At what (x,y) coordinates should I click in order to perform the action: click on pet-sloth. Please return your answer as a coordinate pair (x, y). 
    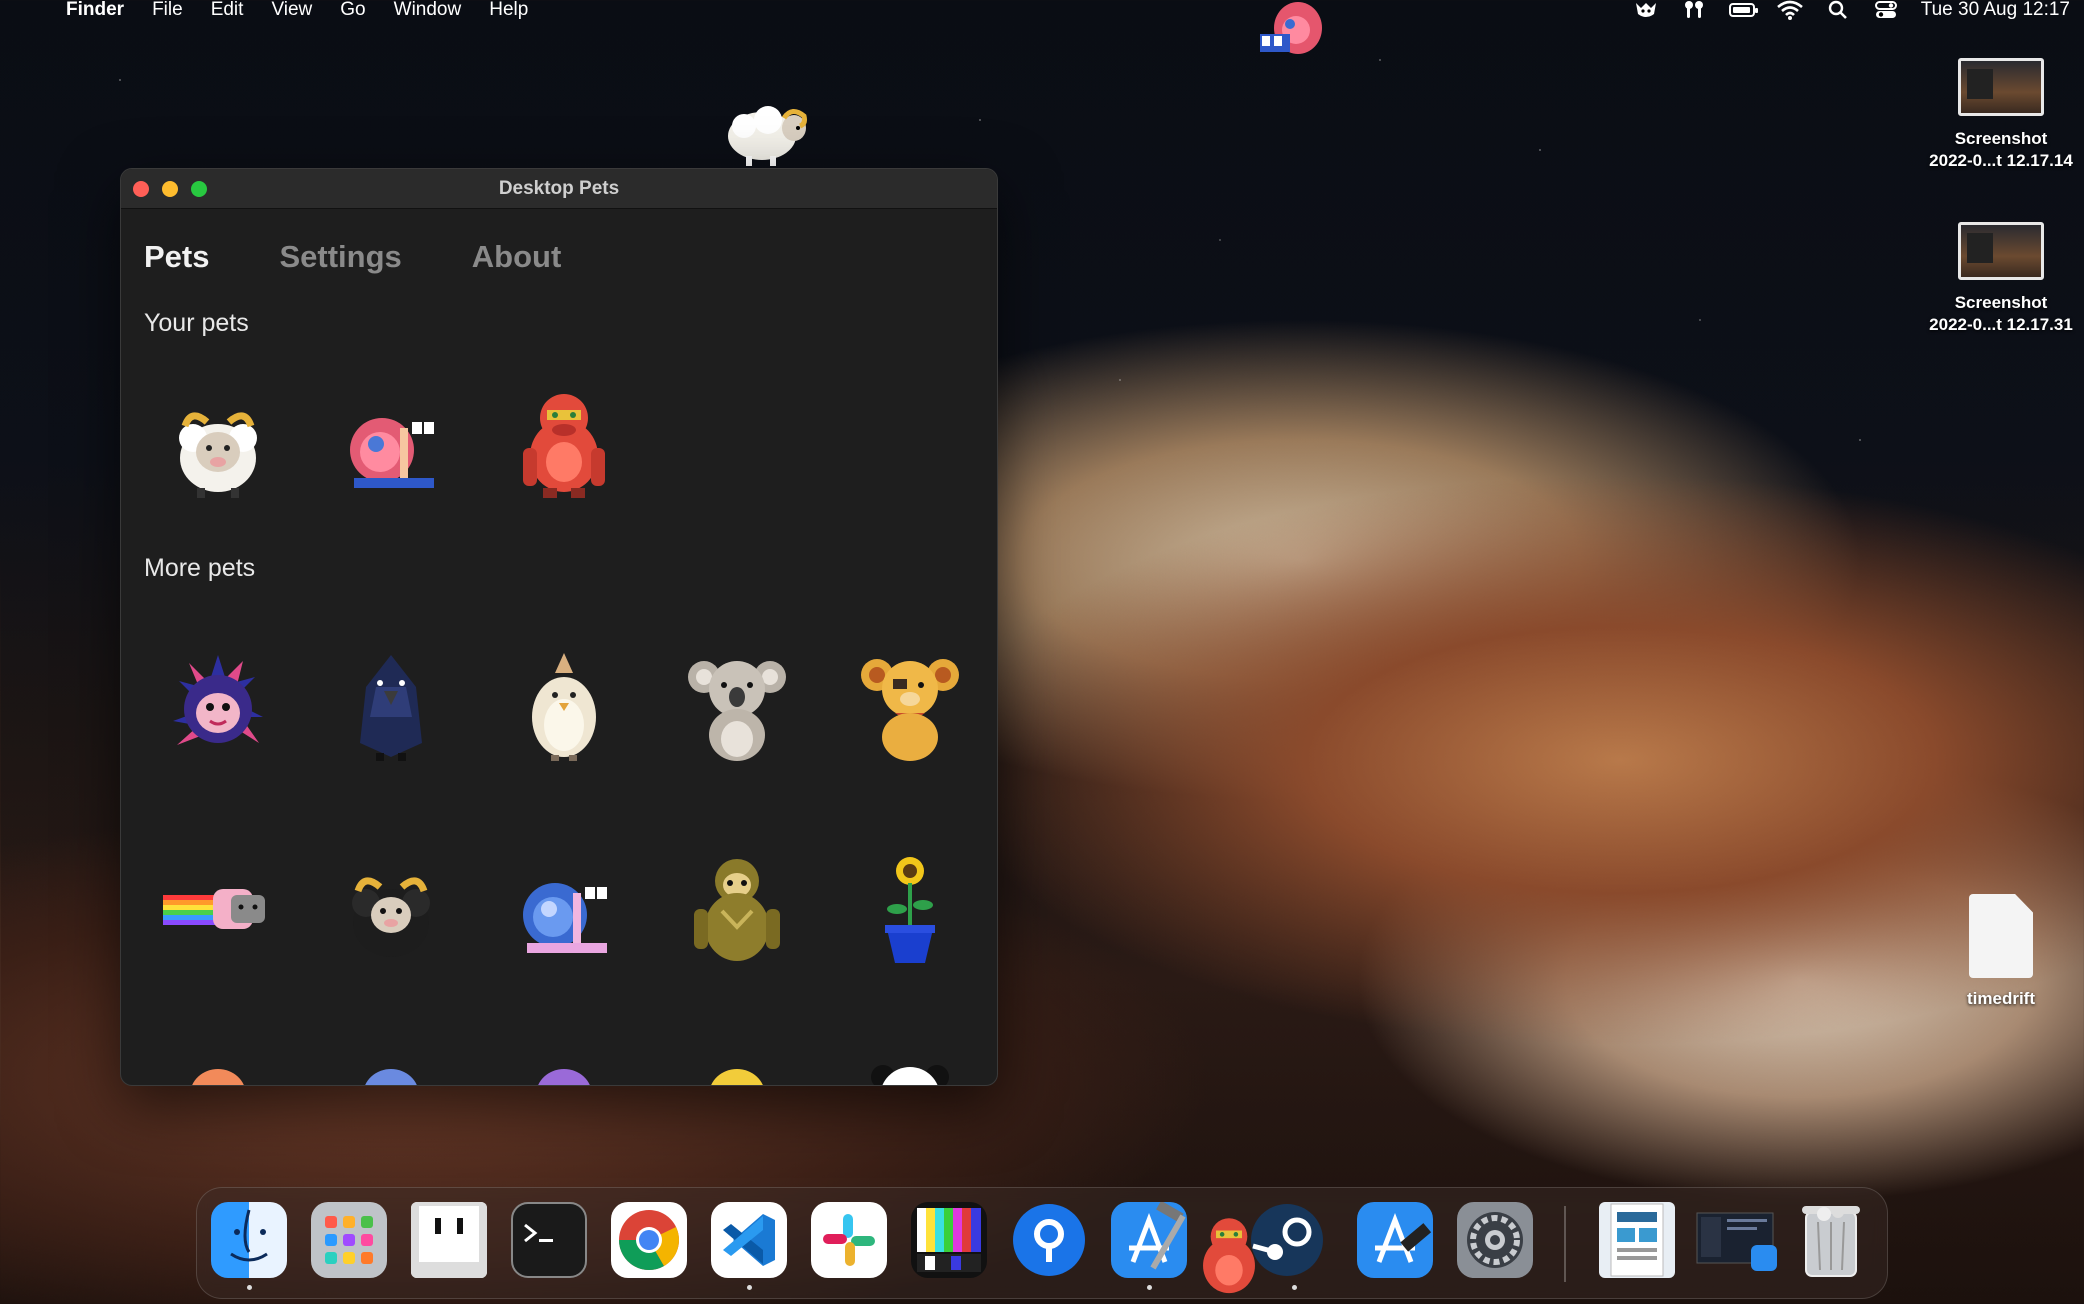
    Looking at the image, I should click on (736, 911).